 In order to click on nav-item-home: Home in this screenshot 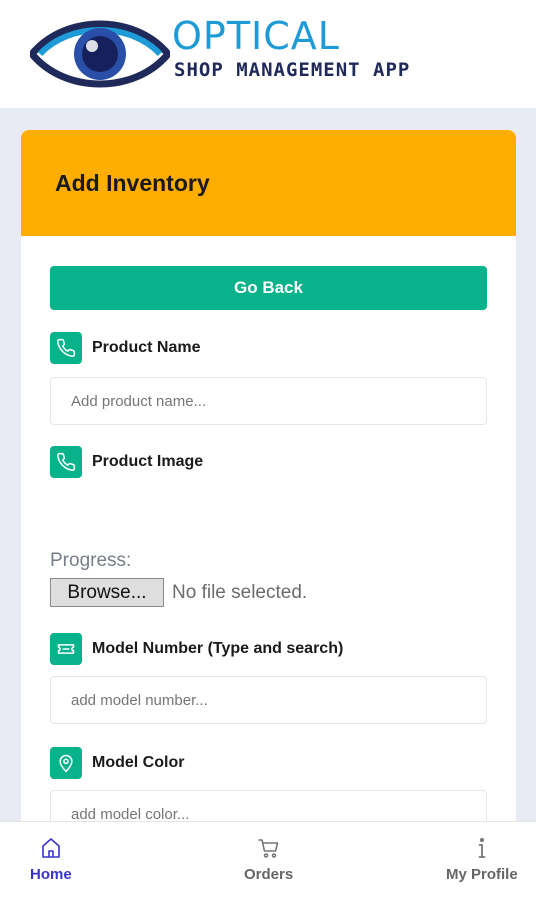, I will do `click(51, 859)`.